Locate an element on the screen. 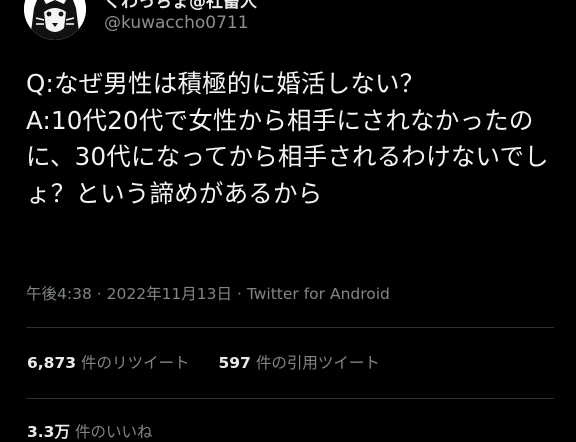 The width and height of the screenshot is (576, 442). avatar is located at coordinates (55, 20).